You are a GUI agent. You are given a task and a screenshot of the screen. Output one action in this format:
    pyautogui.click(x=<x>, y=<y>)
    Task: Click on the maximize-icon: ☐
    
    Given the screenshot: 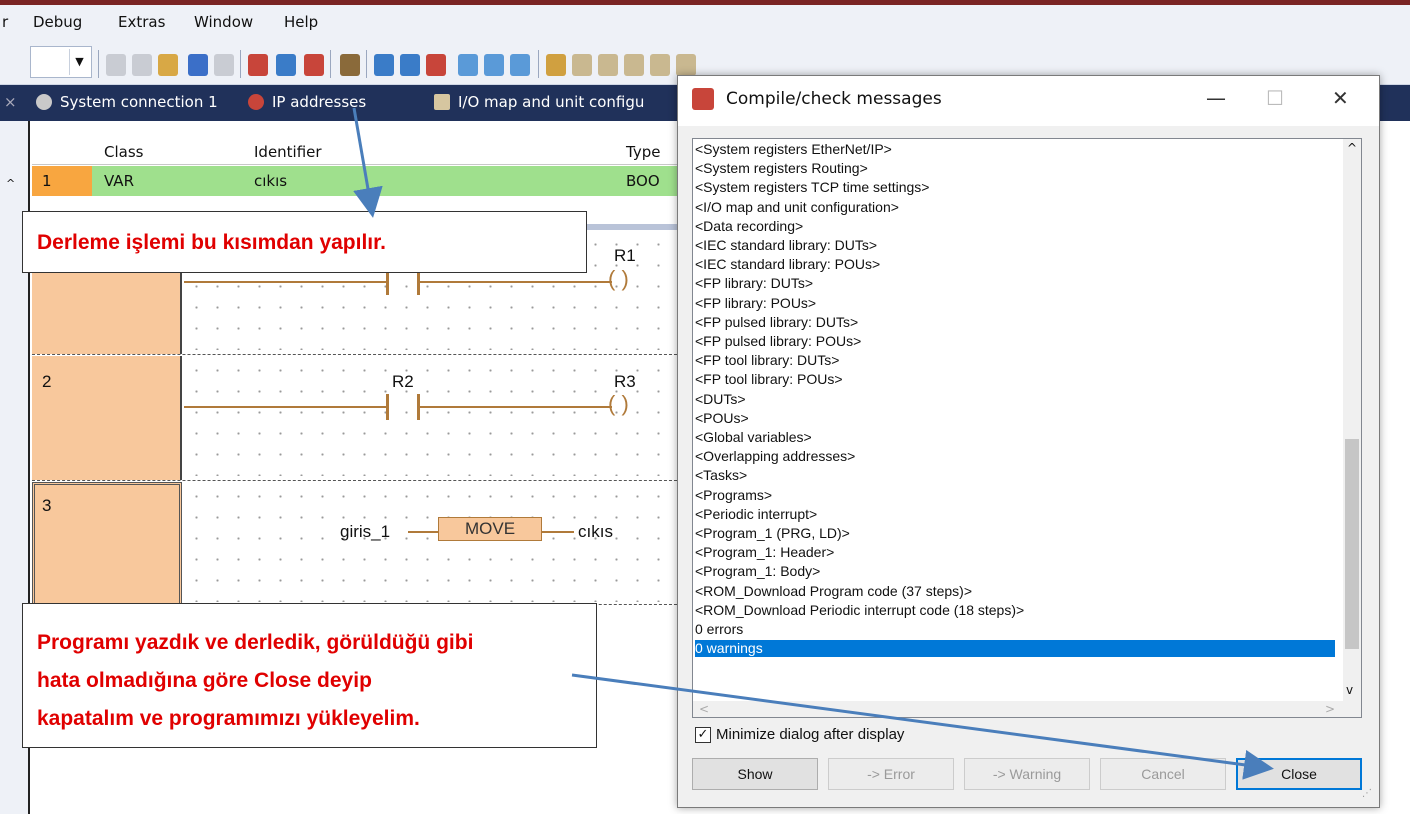 What is the action you would take?
    pyautogui.click(x=1275, y=98)
    